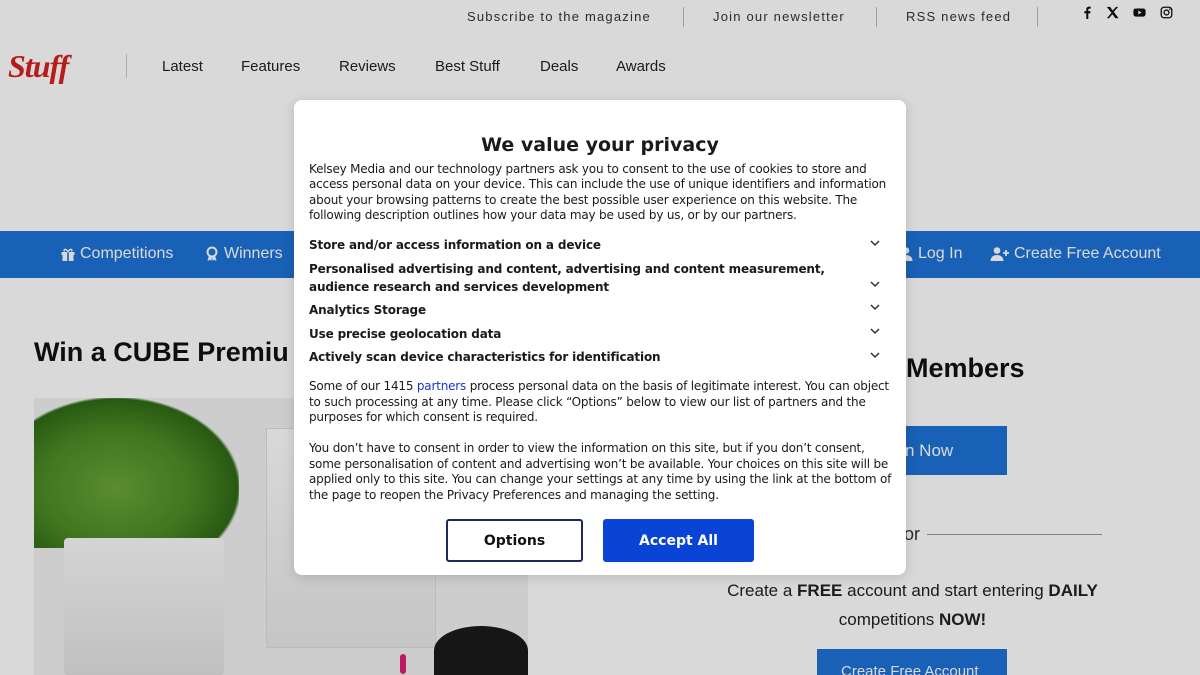  I want to click on options-button: Options, so click(514, 540).